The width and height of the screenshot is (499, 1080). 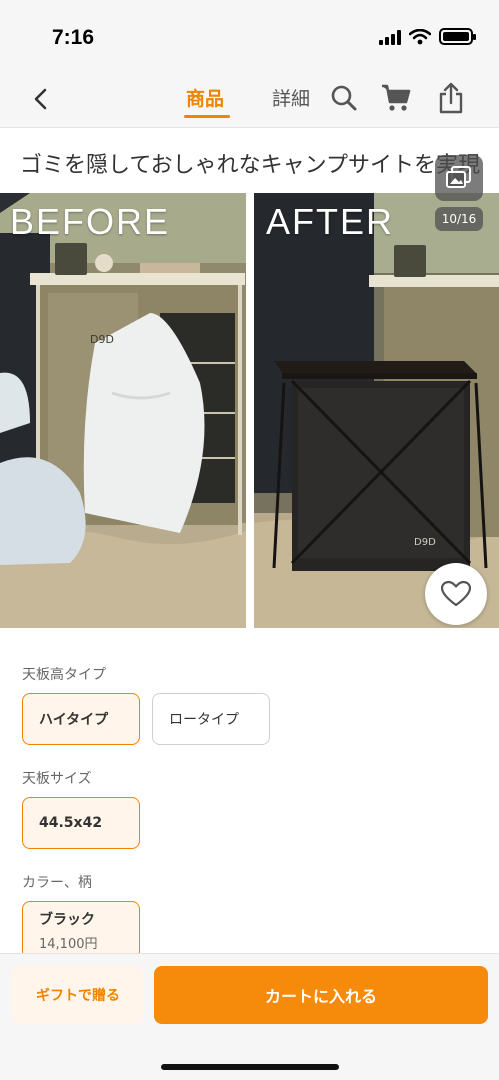 I want to click on option-size: 44.5x42, so click(x=81, y=823).